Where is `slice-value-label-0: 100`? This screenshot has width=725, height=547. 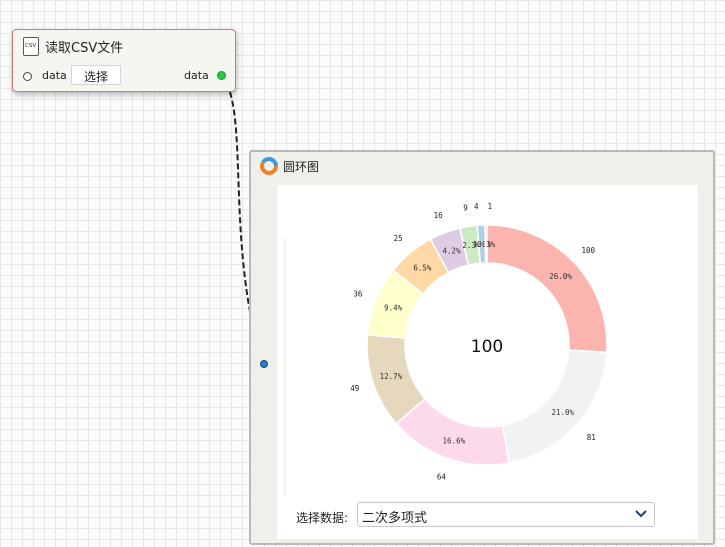 slice-value-label-0: 100 is located at coordinates (588, 250).